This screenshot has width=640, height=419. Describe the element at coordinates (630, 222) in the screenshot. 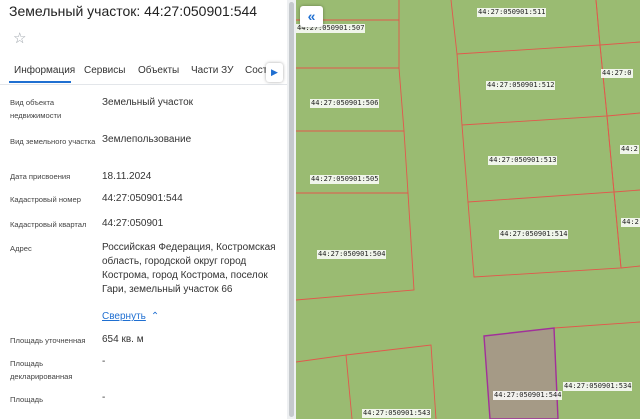

I see `plot-label-partial-low: 44:2` at that location.